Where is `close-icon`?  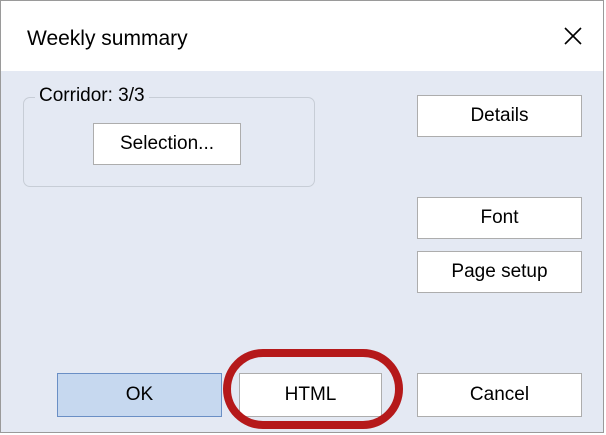
close-icon is located at coordinates (573, 36).